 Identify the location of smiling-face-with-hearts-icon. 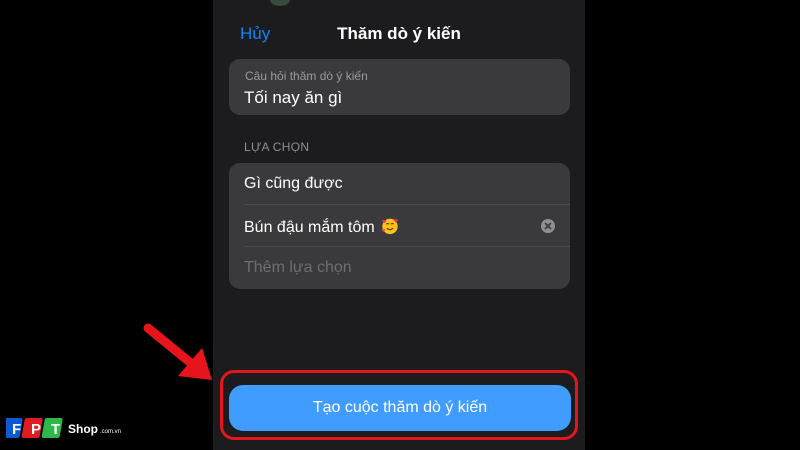
(389, 226).